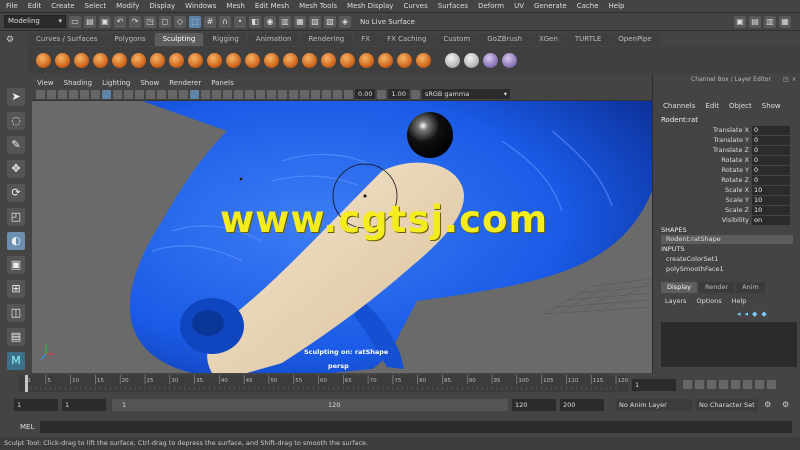 This screenshot has height=450, width=800. What do you see at coordinates (423, 60) in the screenshot?
I see `mask-tool-icon` at bounding box center [423, 60].